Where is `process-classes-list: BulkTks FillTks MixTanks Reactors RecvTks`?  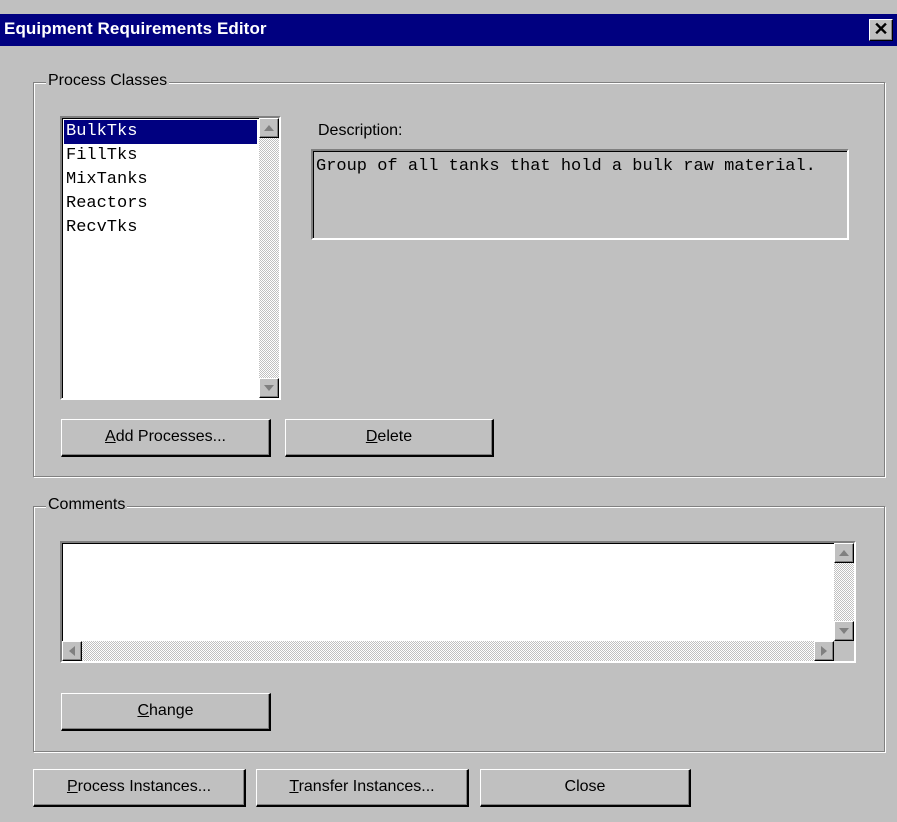 process-classes-list: BulkTks FillTks MixTanks Reactors RecvTks is located at coordinates (160, 180).